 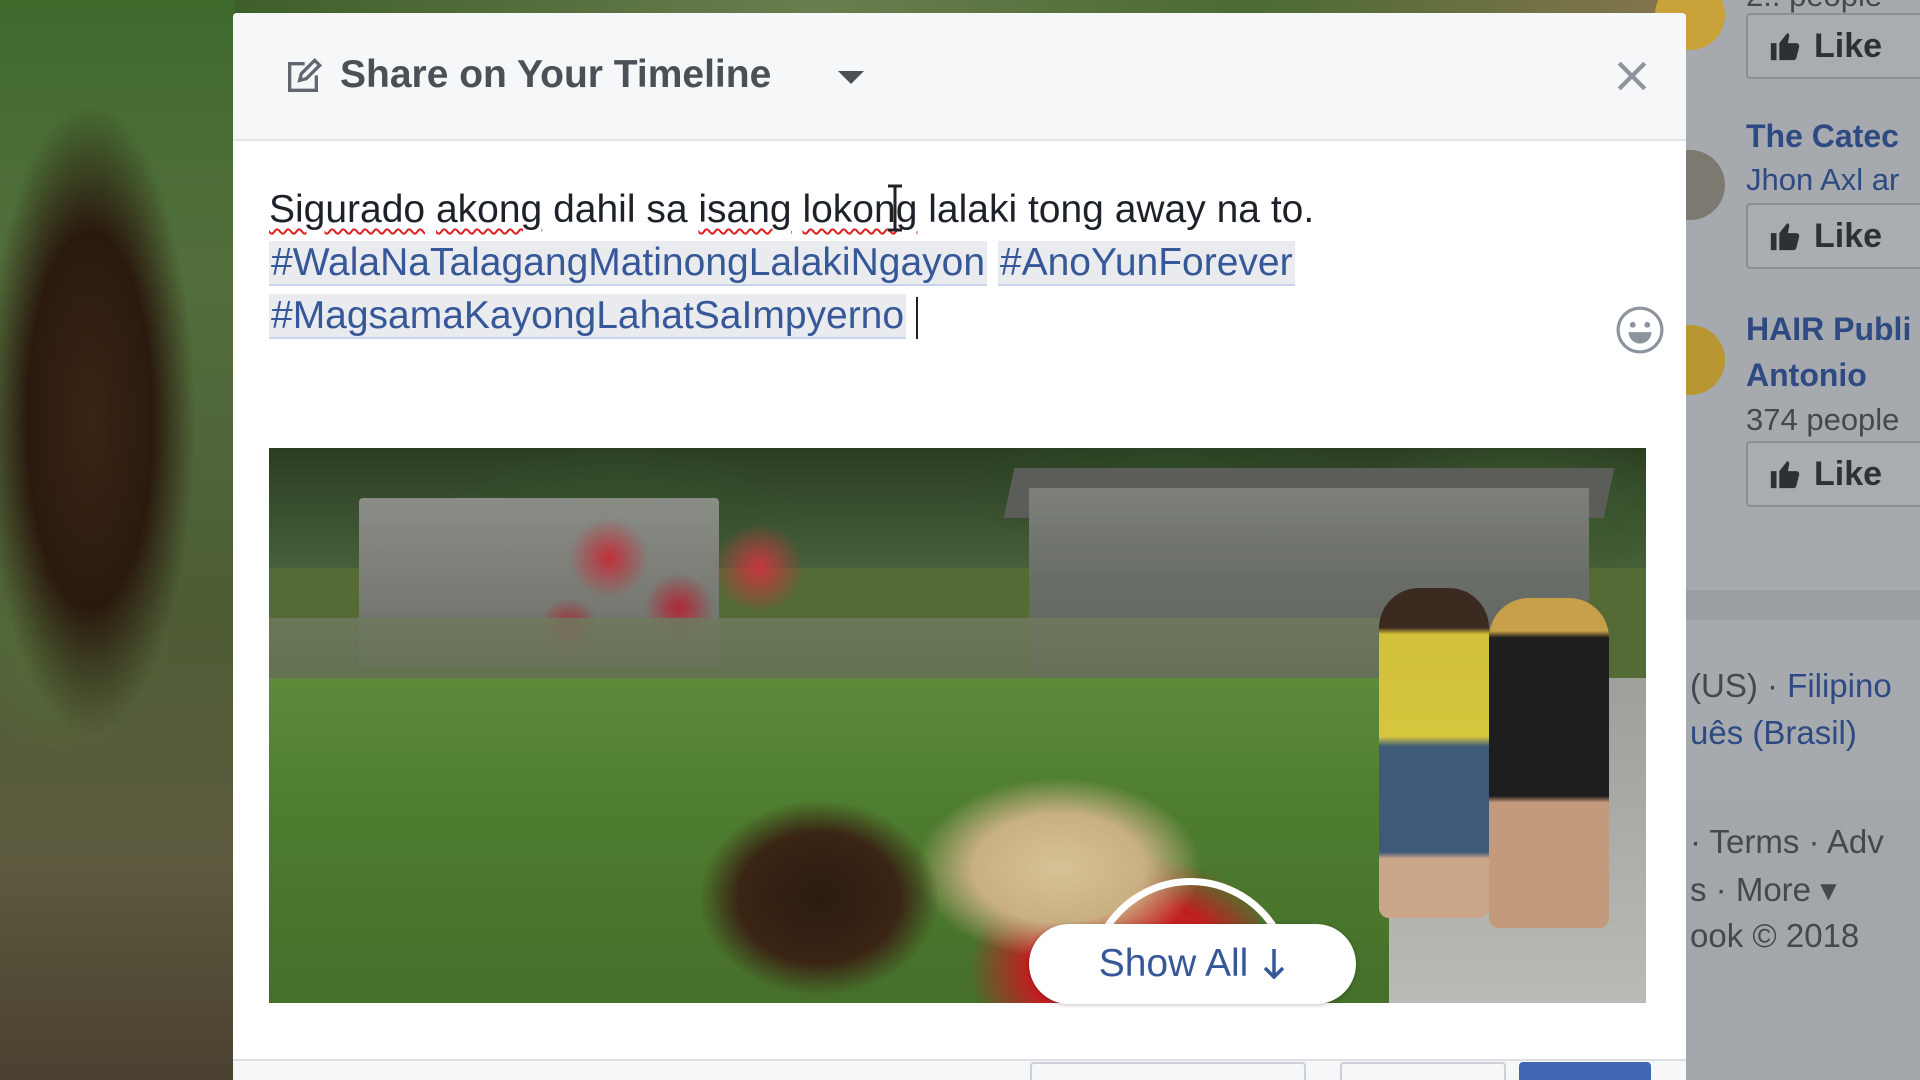 I want to click on arrow-down-icon, so click(x=1274, y=964).